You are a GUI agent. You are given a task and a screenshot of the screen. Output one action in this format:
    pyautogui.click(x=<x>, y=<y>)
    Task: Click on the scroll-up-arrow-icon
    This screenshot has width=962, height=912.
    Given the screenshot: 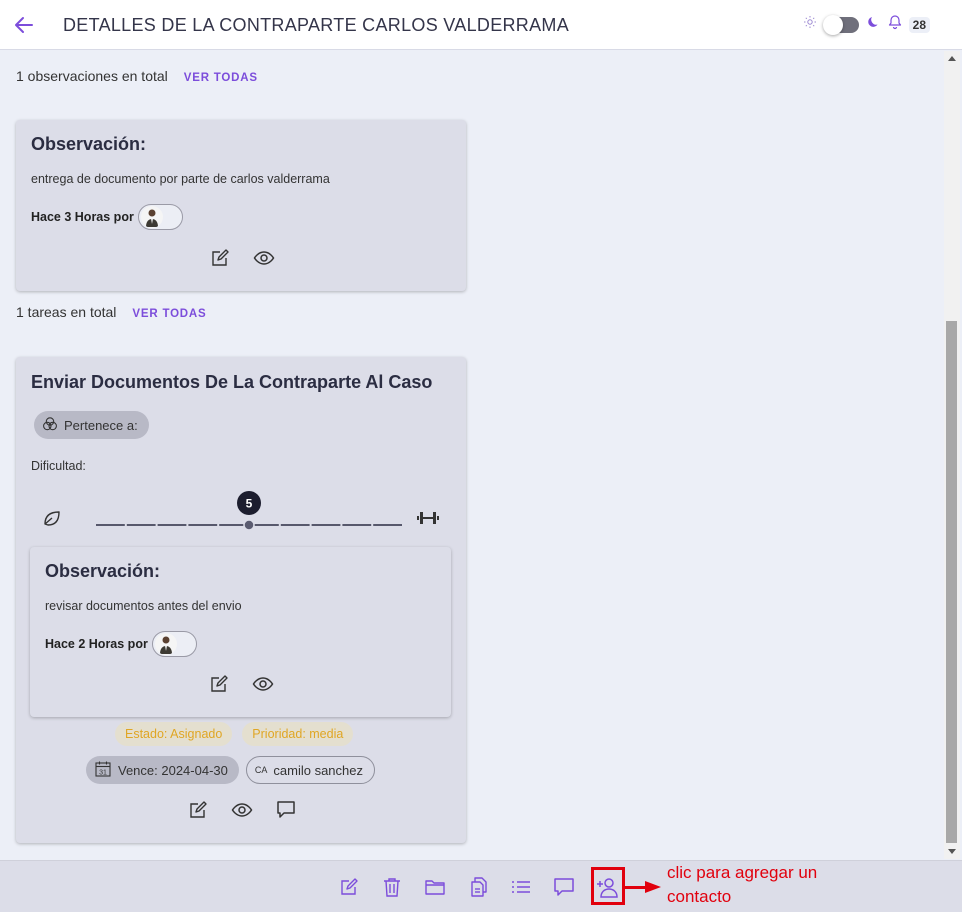 What is the action you would take?
    pyautogui.click(x=952, y=58)
    